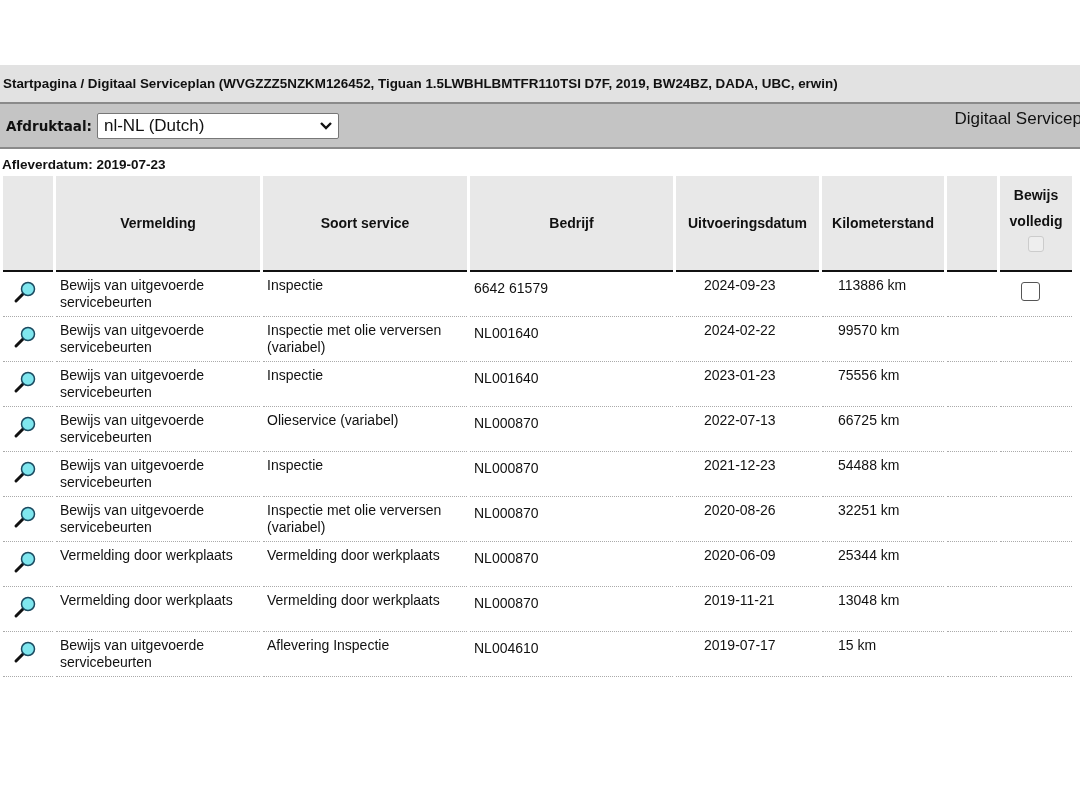 This screenshot has height=810, width=1080. Describe the element at coordinates (747, 384) in the screenshot. I see `table-cell: 2023-01-23` at that location.